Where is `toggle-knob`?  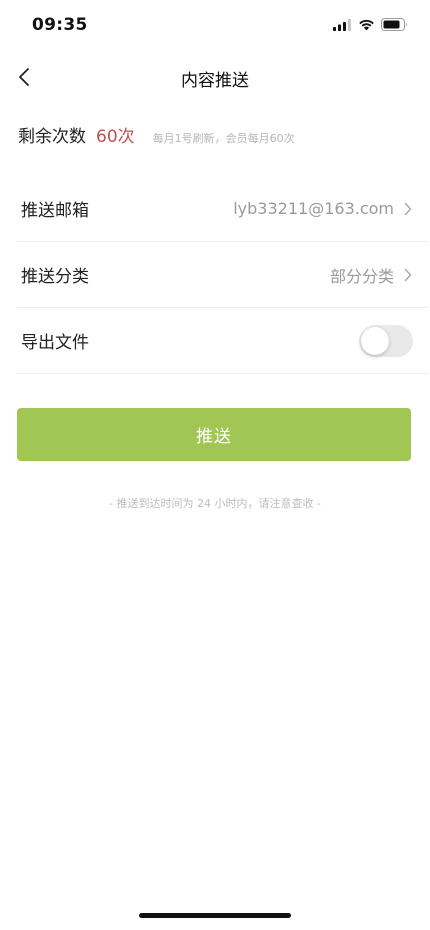 toggle-knob is located at coordinates (375, 340).